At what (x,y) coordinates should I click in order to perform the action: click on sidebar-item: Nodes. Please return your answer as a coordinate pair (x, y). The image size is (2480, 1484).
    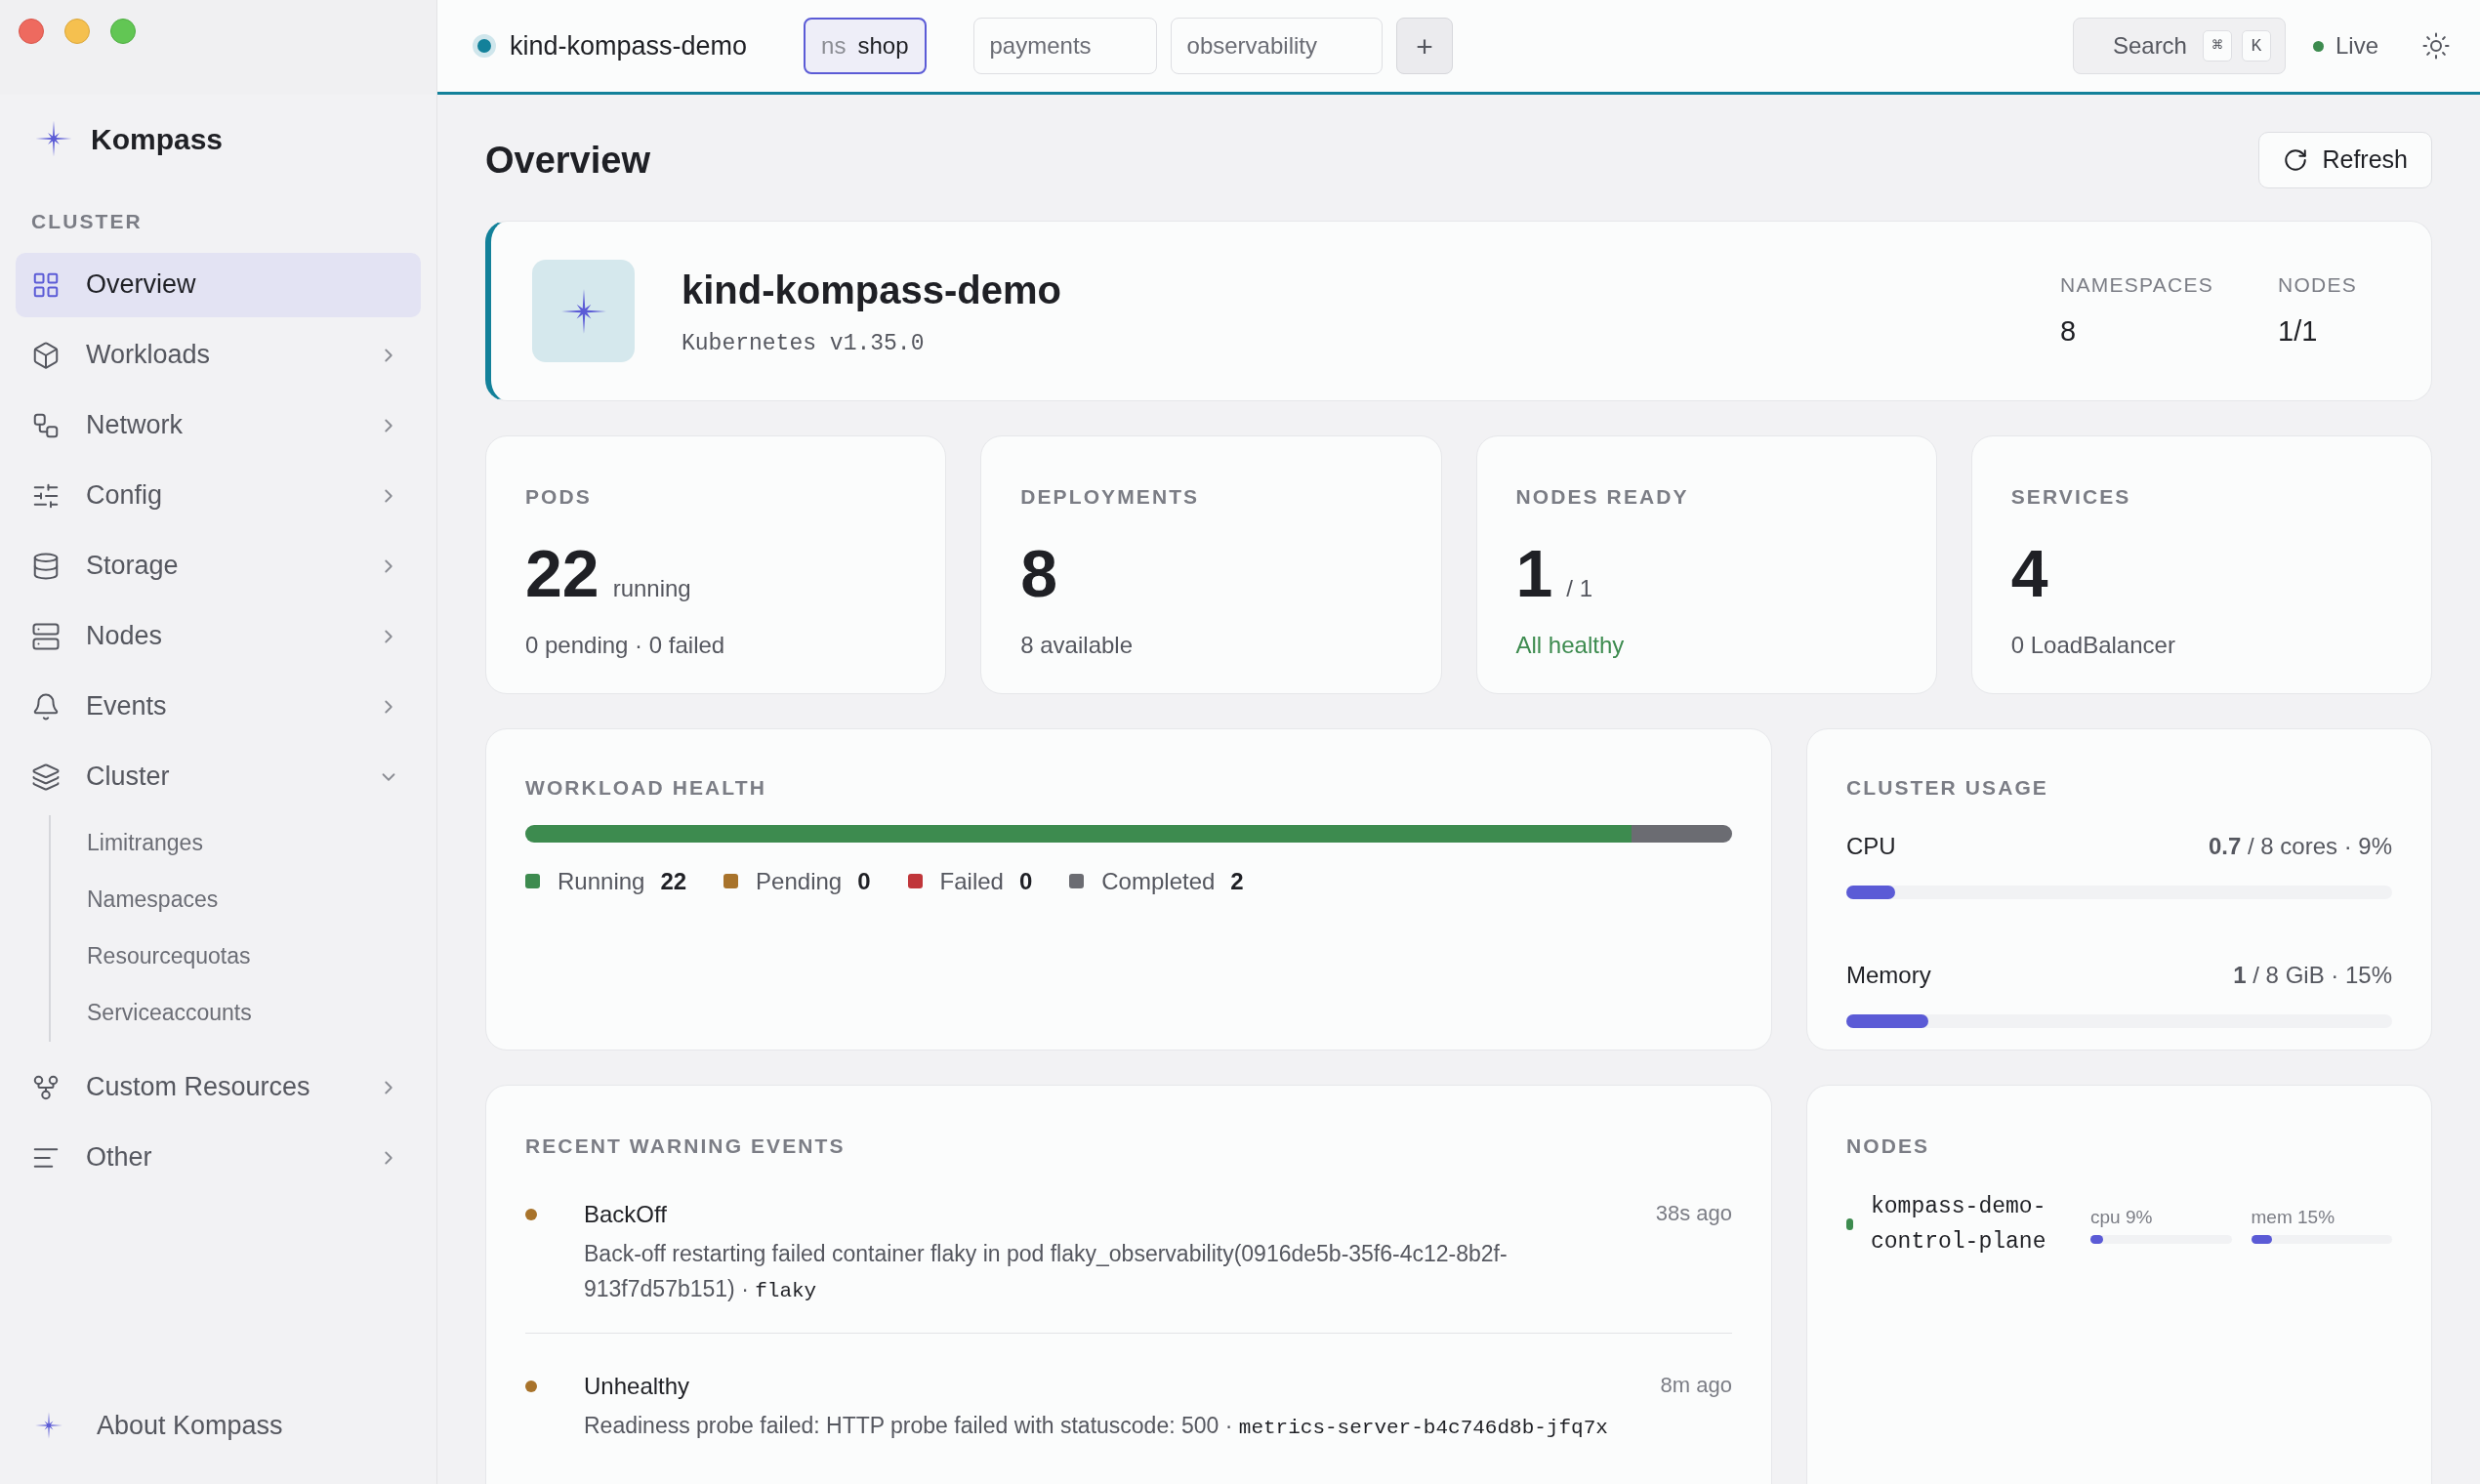
    Looking at the image, I should click on (218, 636).